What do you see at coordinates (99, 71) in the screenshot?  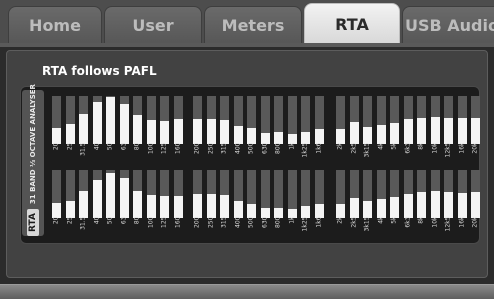 I see `panel-title: RTA follows PAFL` at bounding box center [99, 71].